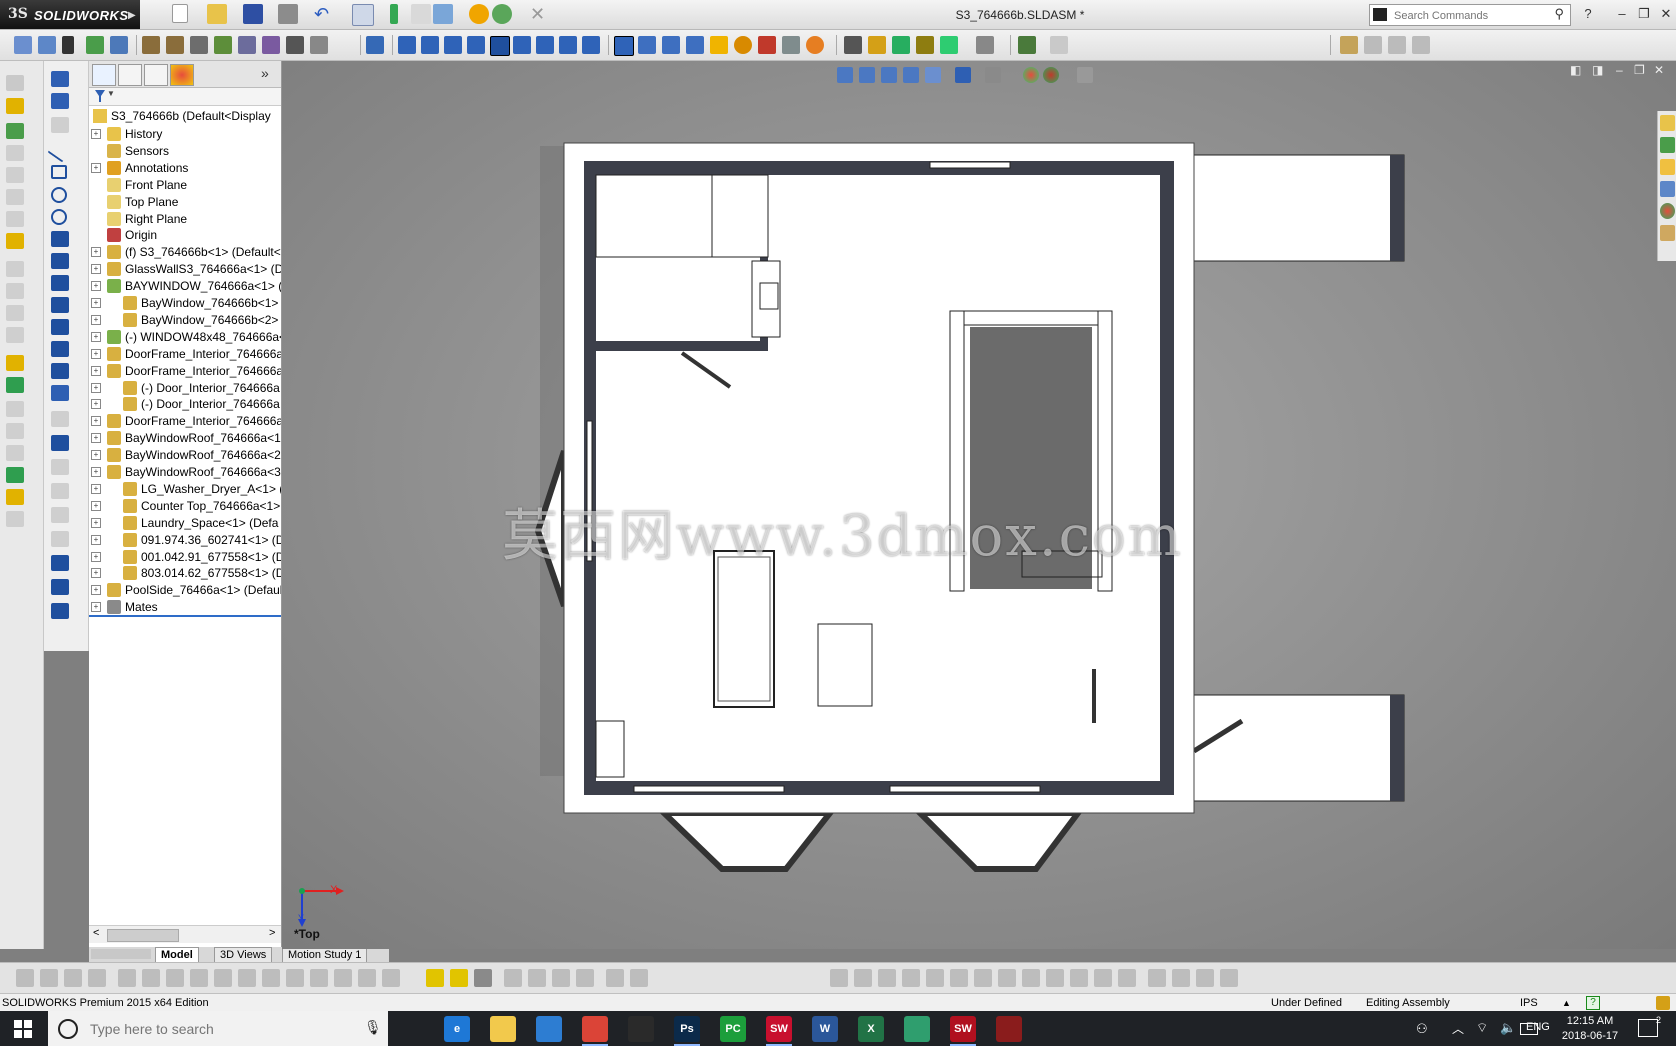  What do you see at coordinates (15, 431) in the screenshot?
I see `intersect-icon` at bounding box center [15, 431].